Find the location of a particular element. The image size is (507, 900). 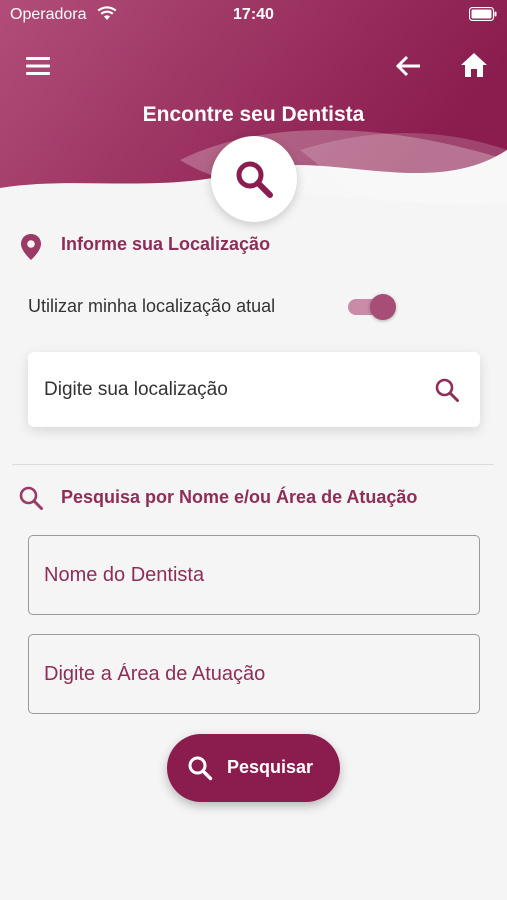

search-circle-button is located at coordinates (254, 179).